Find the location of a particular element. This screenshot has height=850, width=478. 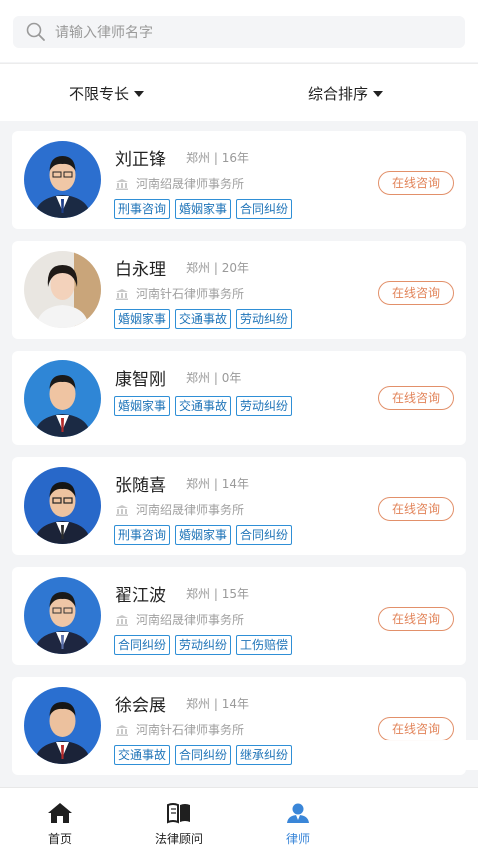

tab-home: 首页 is located at coordinates (60, 824).